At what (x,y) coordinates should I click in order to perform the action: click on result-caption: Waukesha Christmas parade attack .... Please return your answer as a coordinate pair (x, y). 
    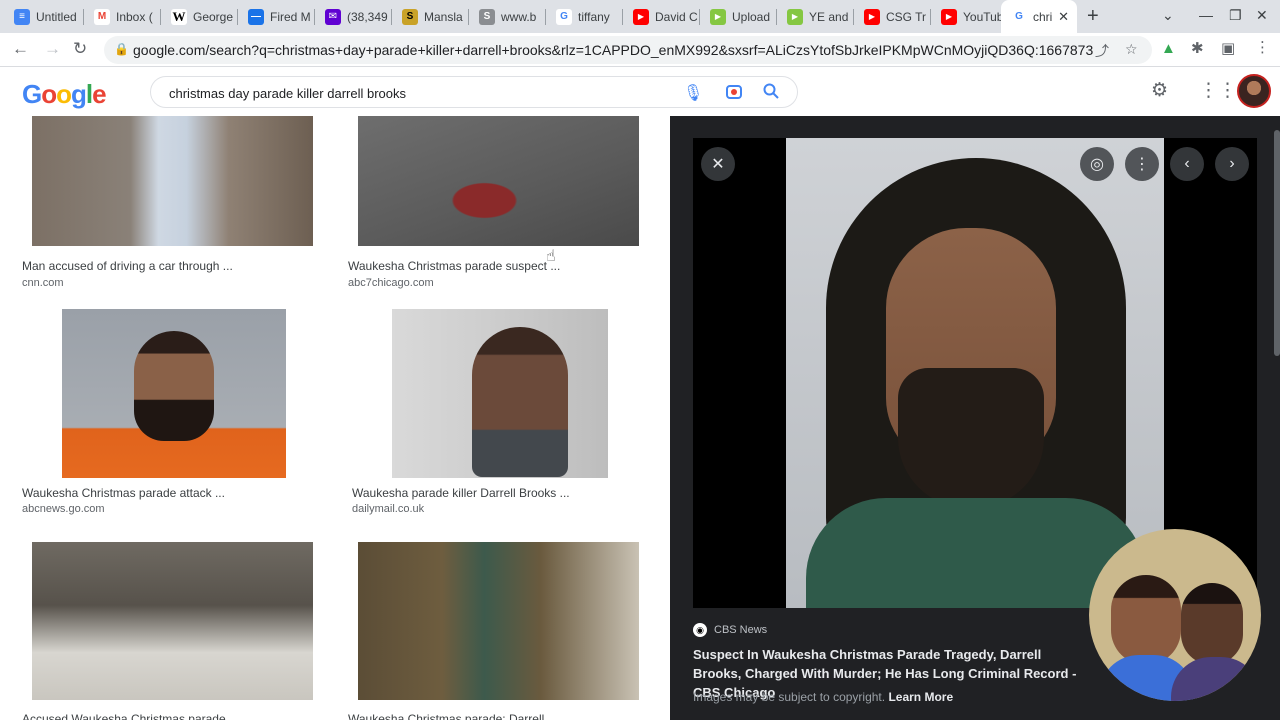
    Looking at the image, I should click on (123, 493).